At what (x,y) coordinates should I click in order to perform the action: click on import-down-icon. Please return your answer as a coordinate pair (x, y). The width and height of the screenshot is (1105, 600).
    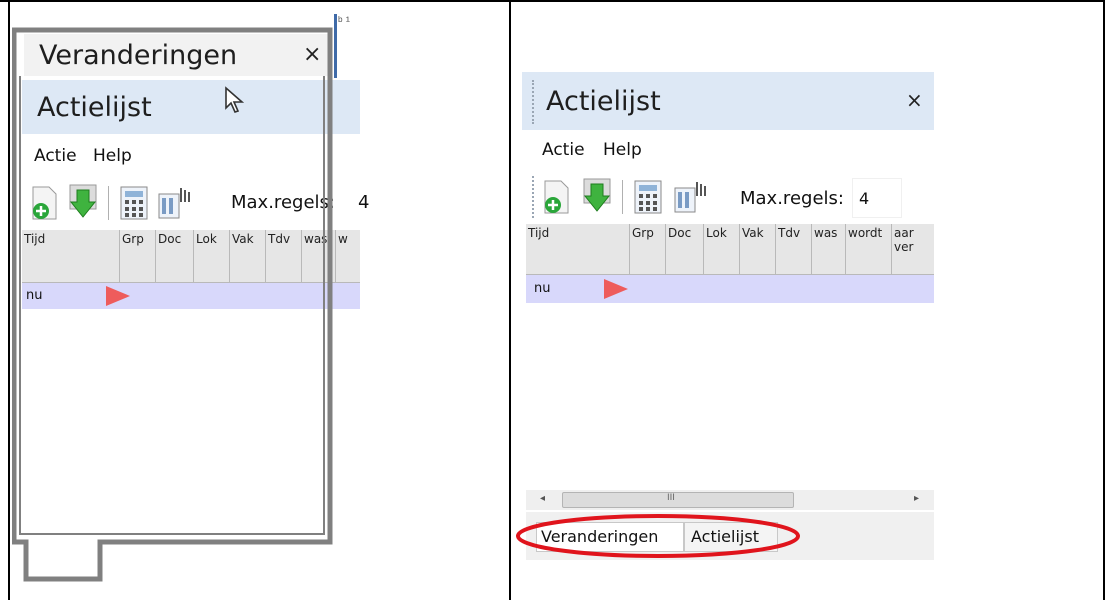
    Looking at the image, I should click on (597, 196).